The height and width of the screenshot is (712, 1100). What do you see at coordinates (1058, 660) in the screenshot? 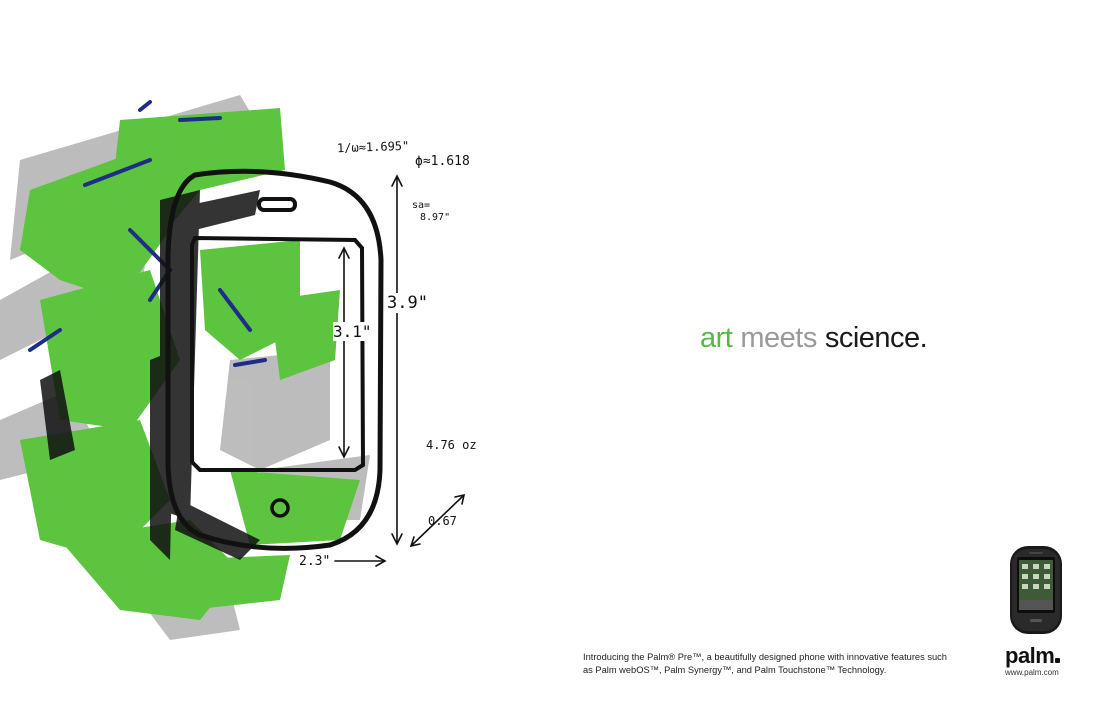
I see `palm-logo-dot` at bounding box center [1058, 660].